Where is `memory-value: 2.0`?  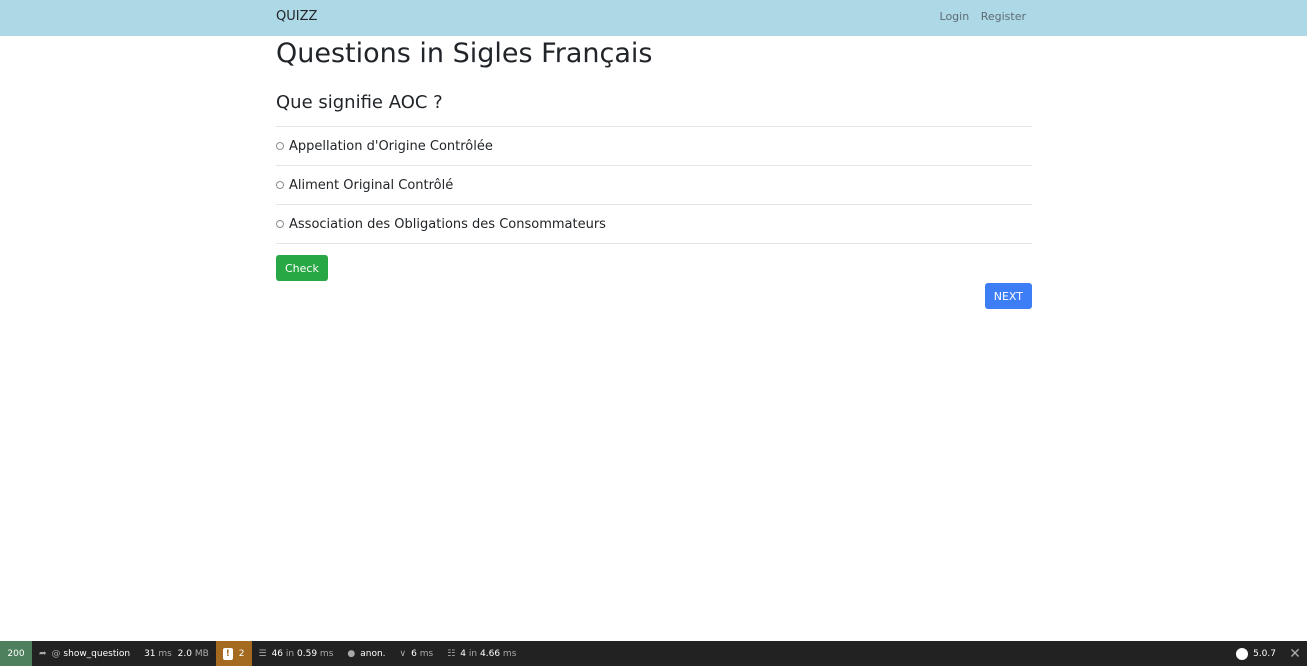
memory-value: 2.0 is located at coordinates (184, 653).